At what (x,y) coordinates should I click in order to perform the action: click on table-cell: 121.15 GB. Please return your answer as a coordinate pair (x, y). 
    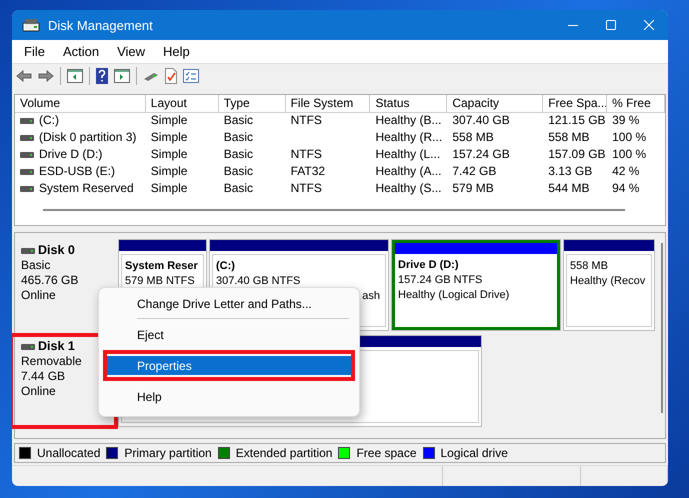
    Looking at the image, I should click on (577, 120).